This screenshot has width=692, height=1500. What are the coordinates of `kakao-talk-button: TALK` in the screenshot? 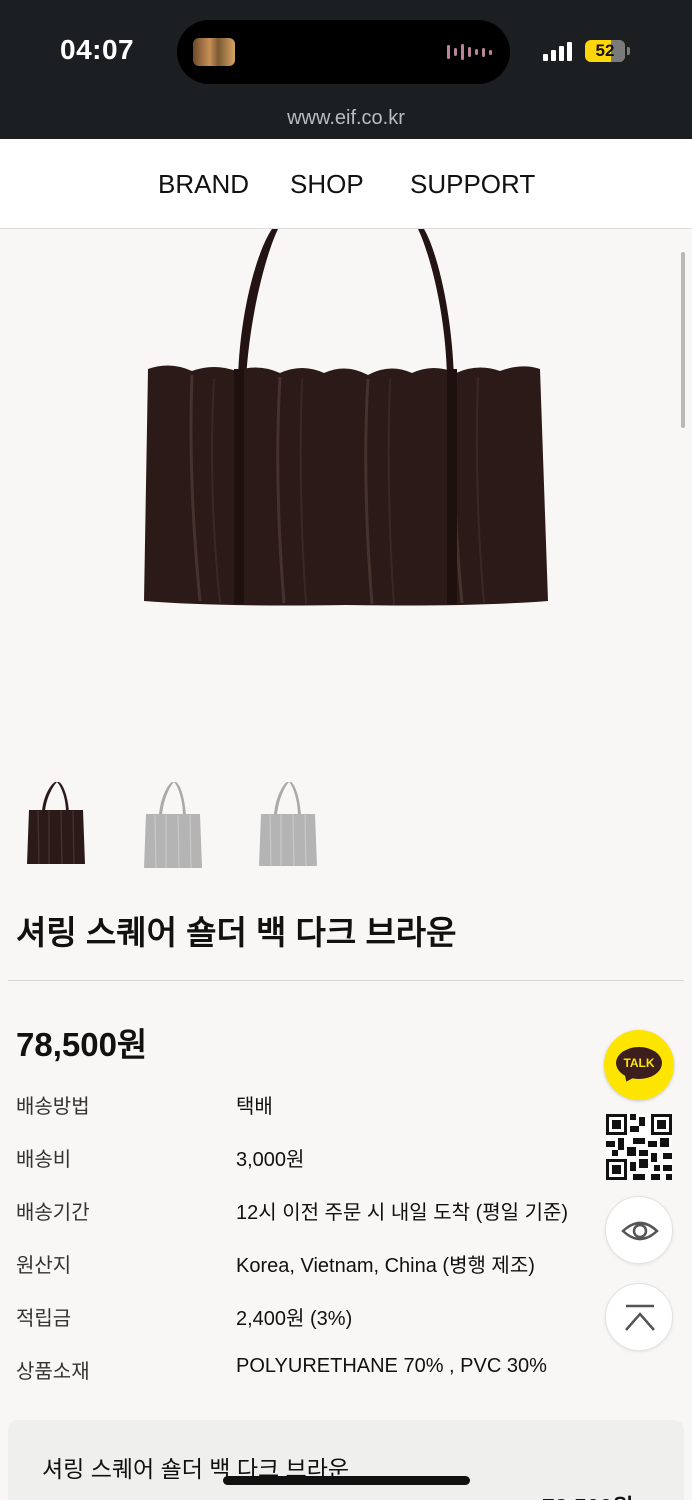 It's located at (639, 1065).